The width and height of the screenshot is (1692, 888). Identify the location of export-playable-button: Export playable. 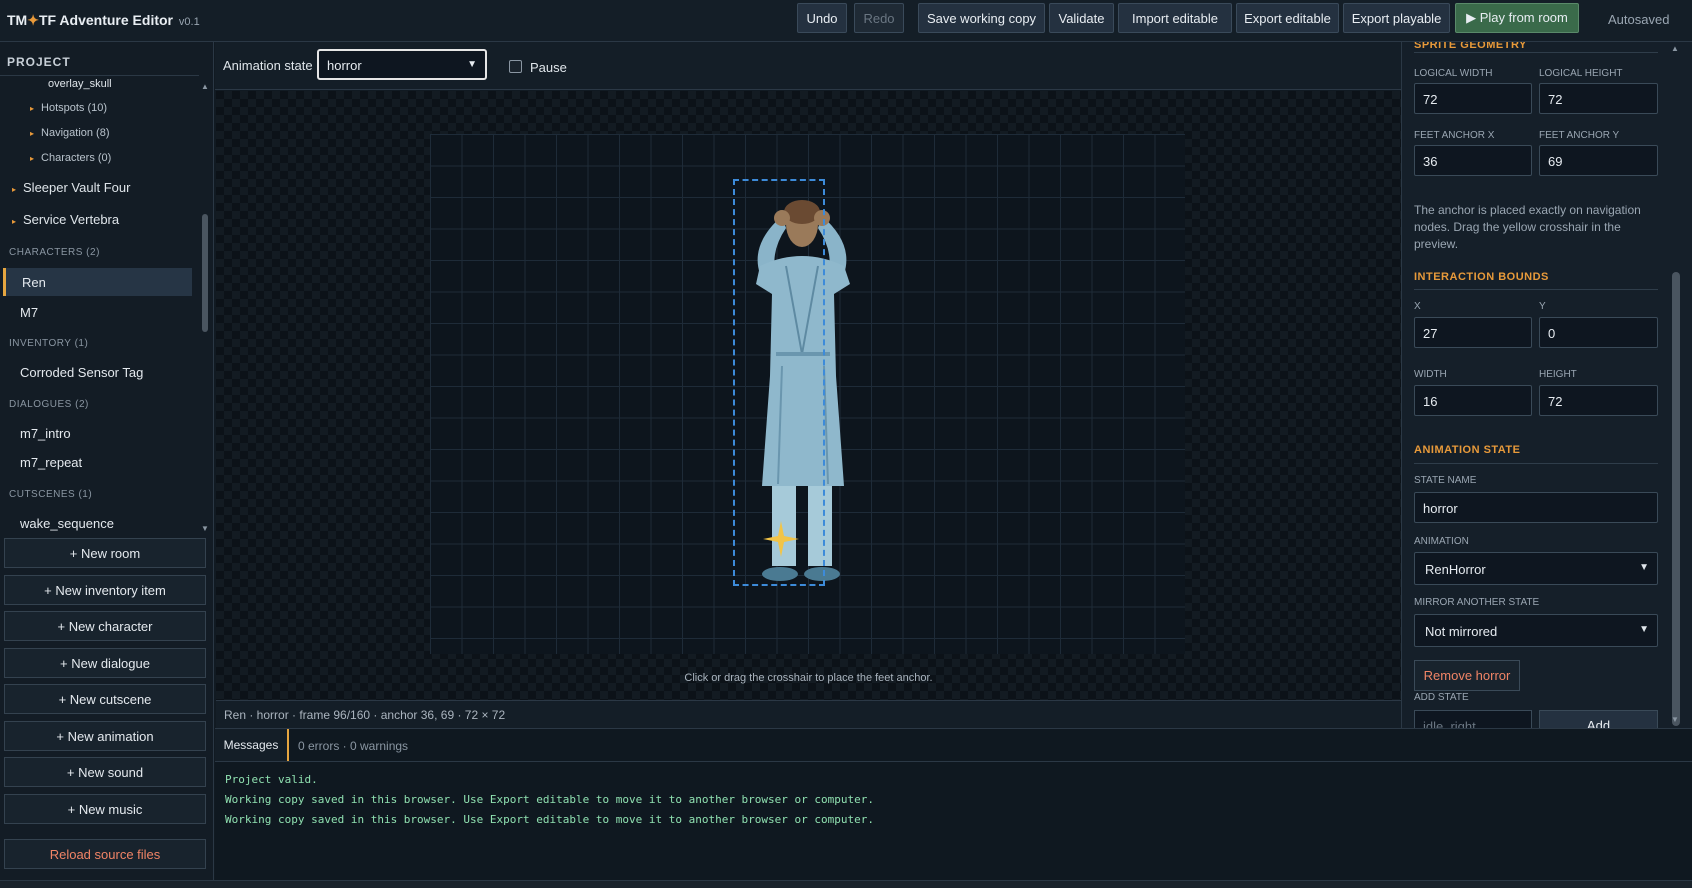
(1396, 18).